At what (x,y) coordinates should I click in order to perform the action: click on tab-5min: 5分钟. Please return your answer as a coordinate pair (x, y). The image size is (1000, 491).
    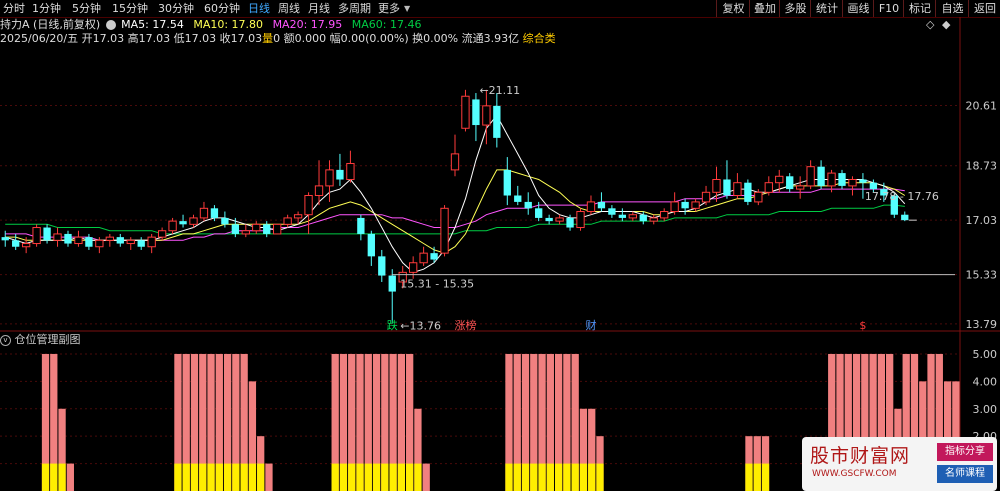
    Looking at the image, I should click on (86, 8).